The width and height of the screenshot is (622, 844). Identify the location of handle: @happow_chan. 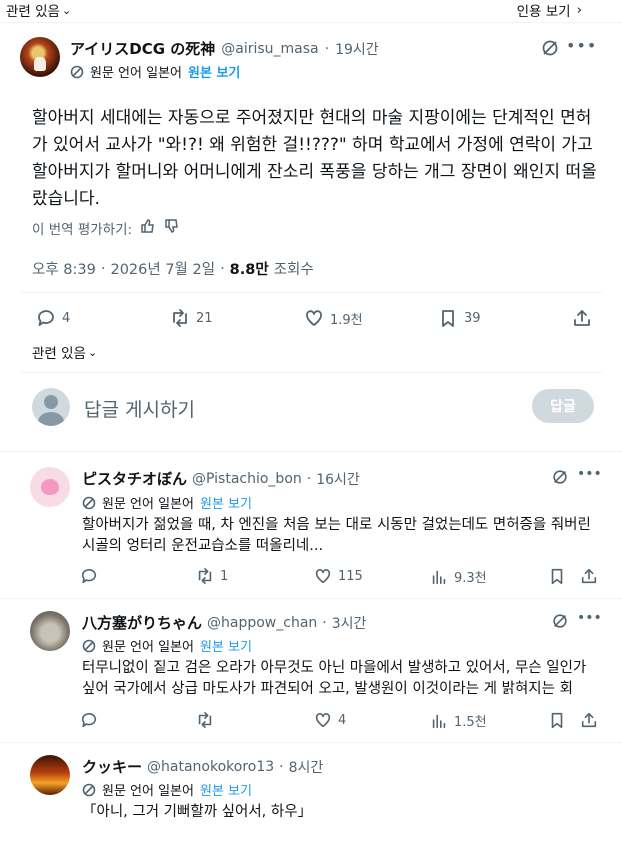
(262, 623).